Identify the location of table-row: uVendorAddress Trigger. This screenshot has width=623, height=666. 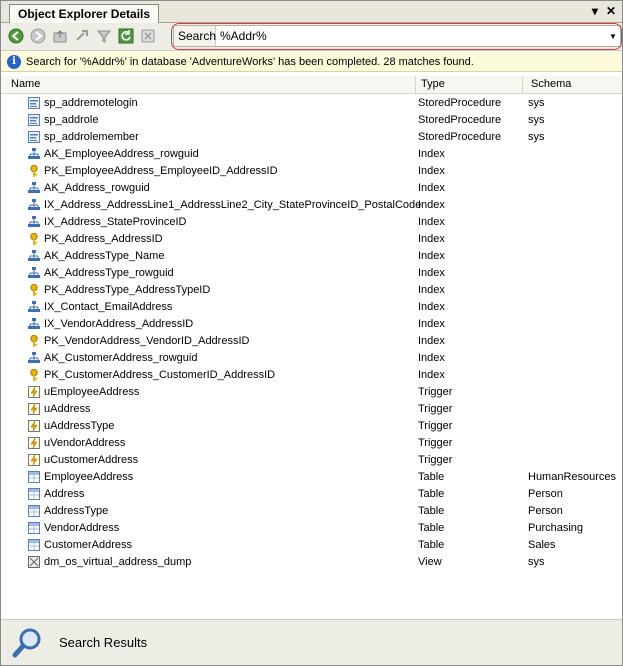
(311, 443).